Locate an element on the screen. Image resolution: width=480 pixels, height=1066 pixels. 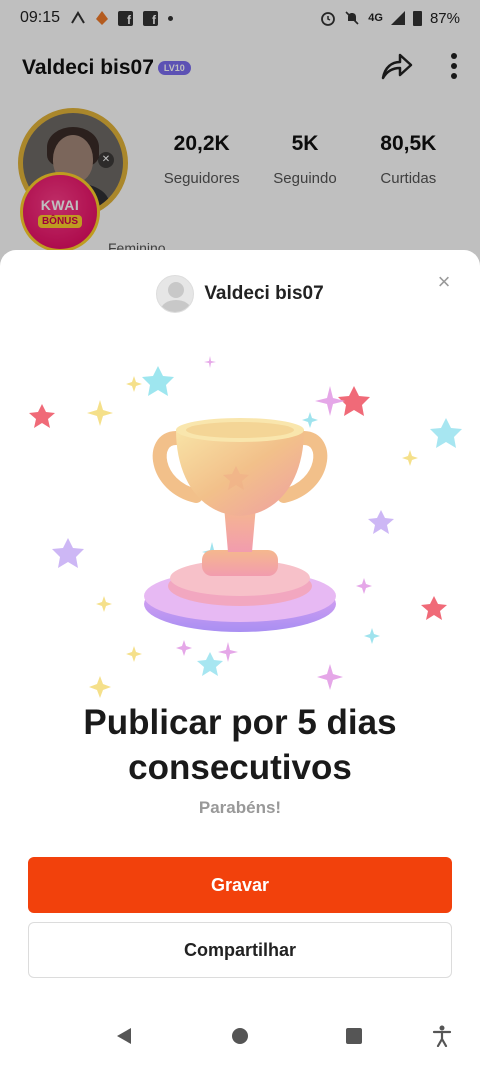
record-button: Gravar is located at coordinates (240, 885).